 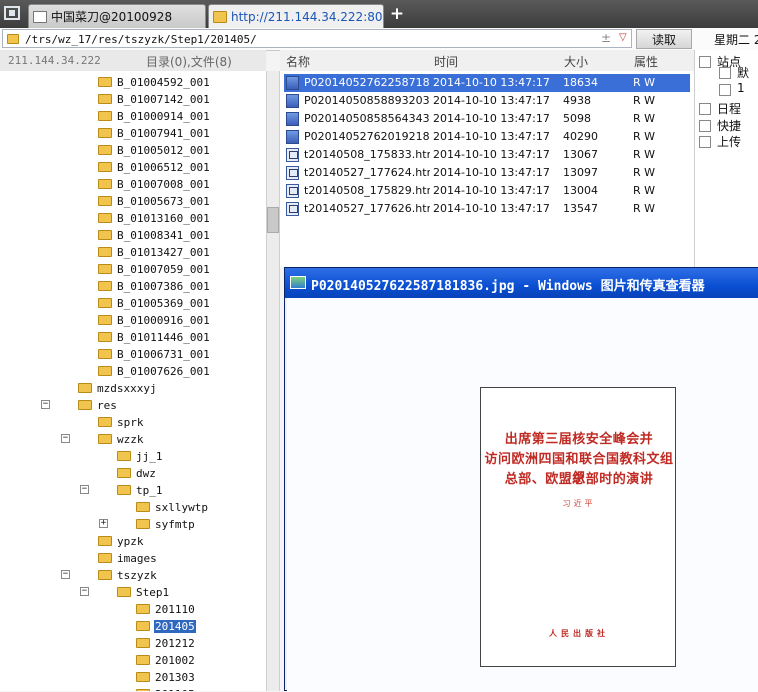 I want to click on column-size: 大小, so click(x=576, y=61).